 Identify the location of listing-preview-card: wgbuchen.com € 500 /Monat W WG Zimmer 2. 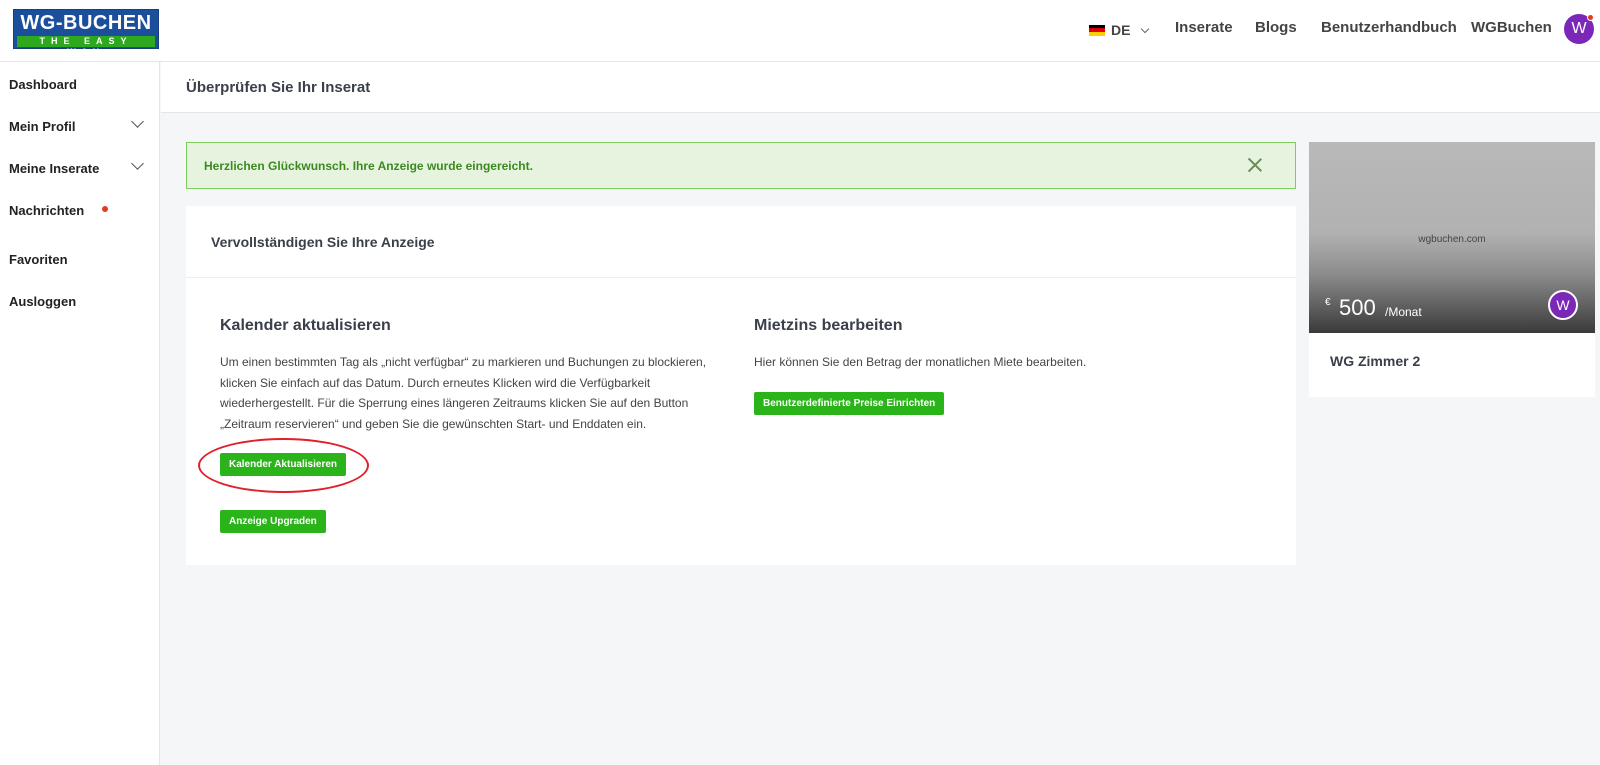
(1452, 269).